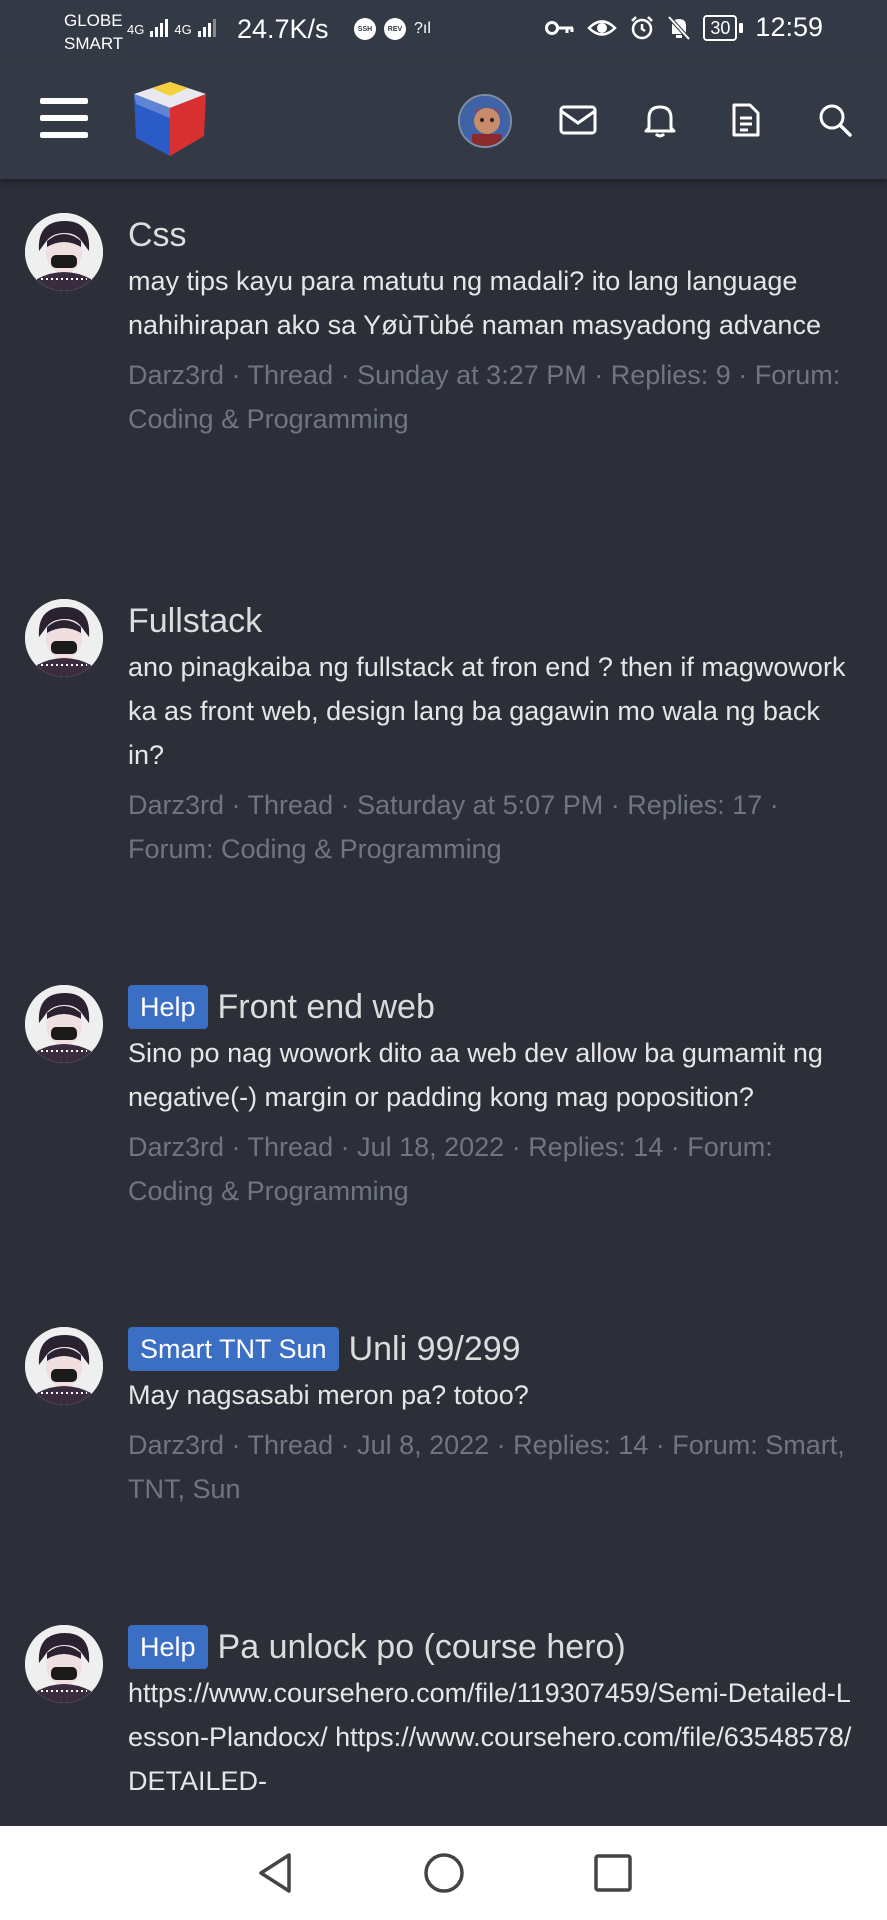 The width and height of the screenshot is (887, 1920). I want to click on document-icon, so click(746, 120).